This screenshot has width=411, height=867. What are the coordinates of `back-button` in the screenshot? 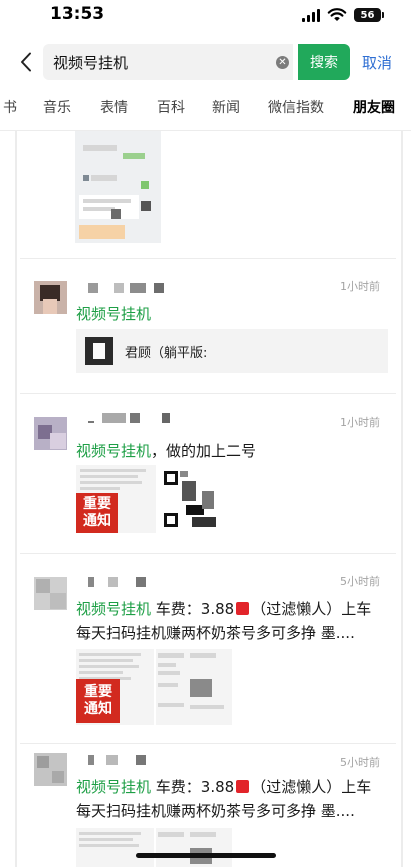 It's located at (26, 62).